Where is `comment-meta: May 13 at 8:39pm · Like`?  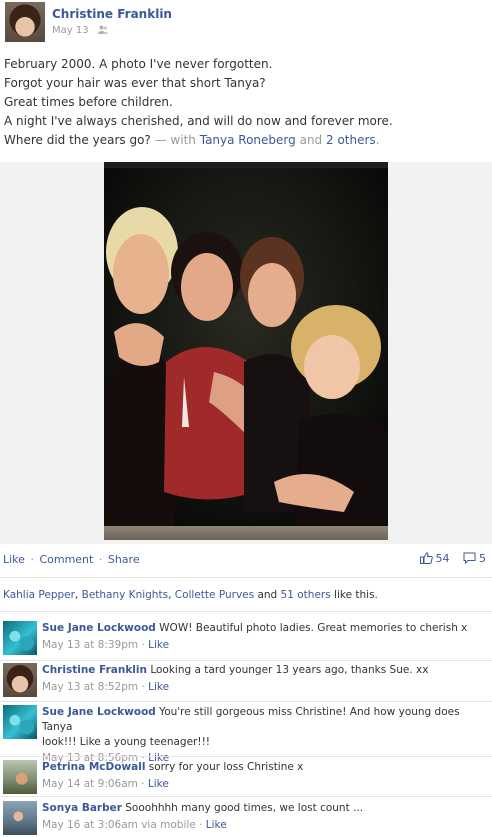
comment-meta: May 13 at 8:39pm · Like is located at coordinates (265, 645).